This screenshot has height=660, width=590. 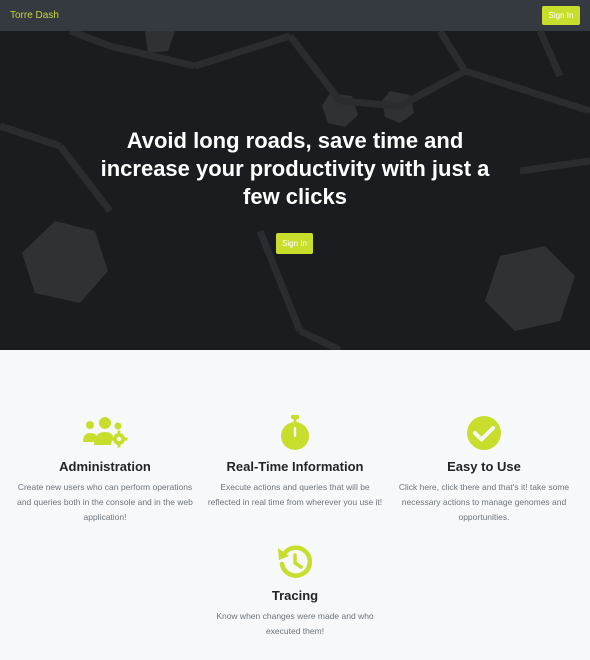 What do you see at coordinates (295, 561) in the screenshot?
I see `history-icon` at bounding box center [295, 561].